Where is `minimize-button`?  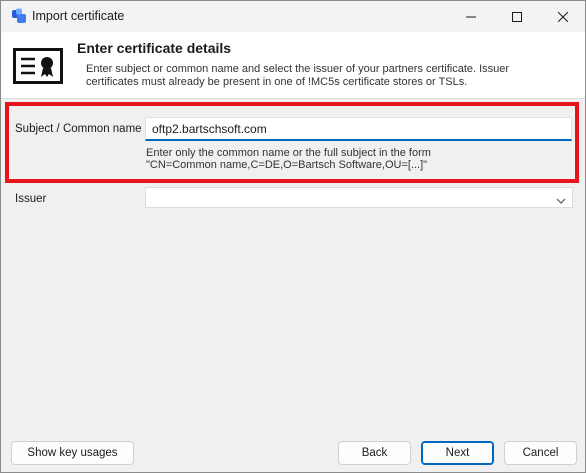 minimize-button is located at coordinates (471, 16).